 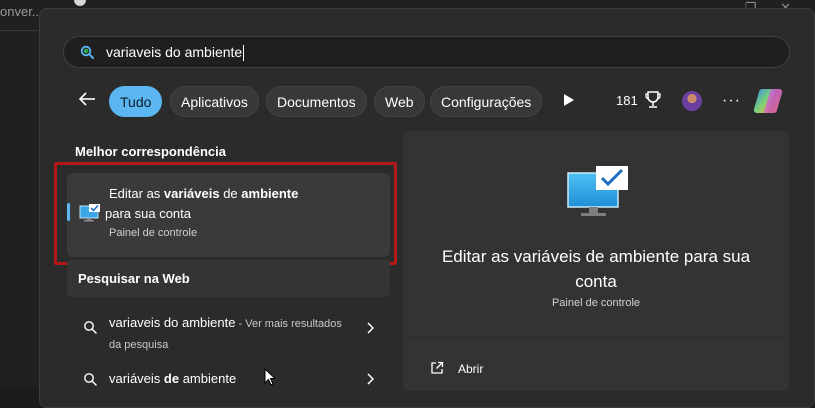 What do you see at coordinates (150, 151) in the screenshot?
I see `best-match-heading: Melhor correspondência` at bounding box center [150, 151].